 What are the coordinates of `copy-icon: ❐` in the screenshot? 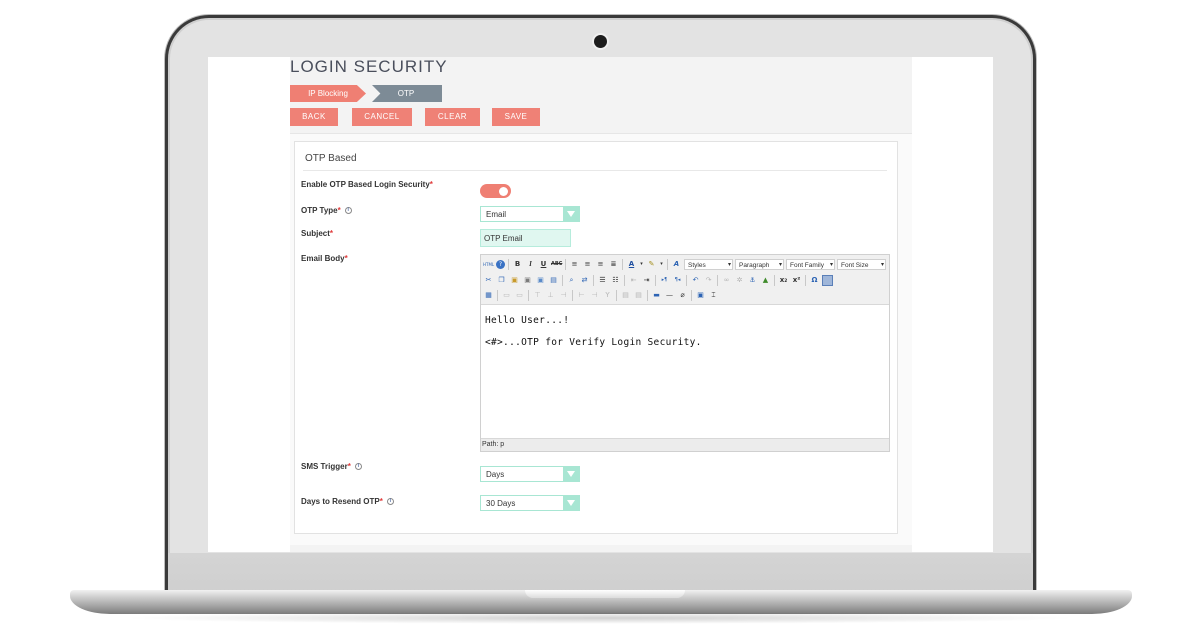 It's located at (501, 280).